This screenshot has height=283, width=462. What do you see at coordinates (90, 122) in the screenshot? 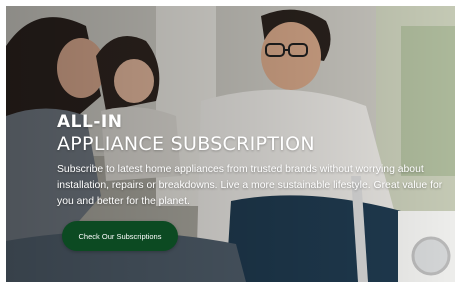
I see `hero-kicker: ALL-IN` at bounding box center [90, 122].